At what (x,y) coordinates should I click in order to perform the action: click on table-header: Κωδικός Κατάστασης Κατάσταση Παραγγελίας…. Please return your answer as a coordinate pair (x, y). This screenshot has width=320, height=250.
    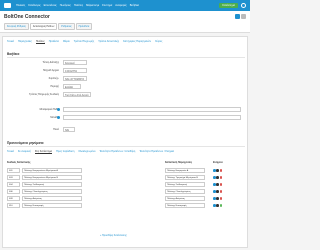
    Looking at the image, I should click on (126, 164).